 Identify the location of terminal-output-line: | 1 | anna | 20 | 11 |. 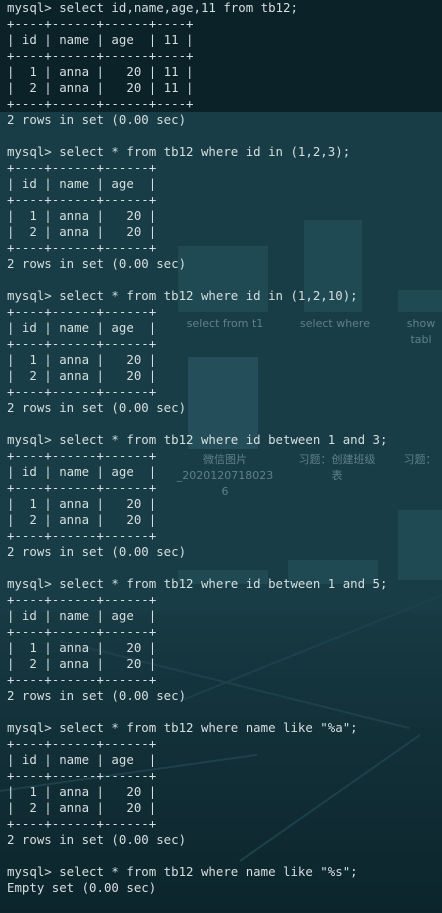
(100, 71).